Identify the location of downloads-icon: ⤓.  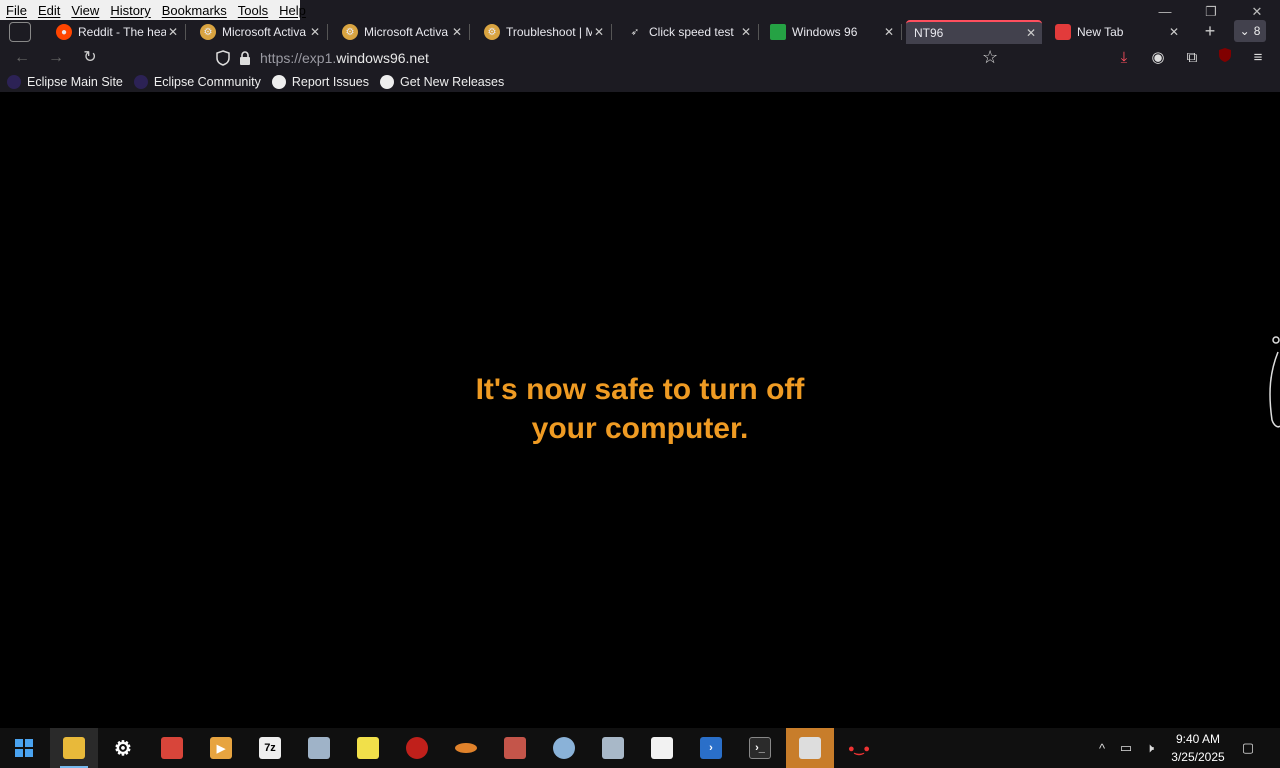
(1124, 59).